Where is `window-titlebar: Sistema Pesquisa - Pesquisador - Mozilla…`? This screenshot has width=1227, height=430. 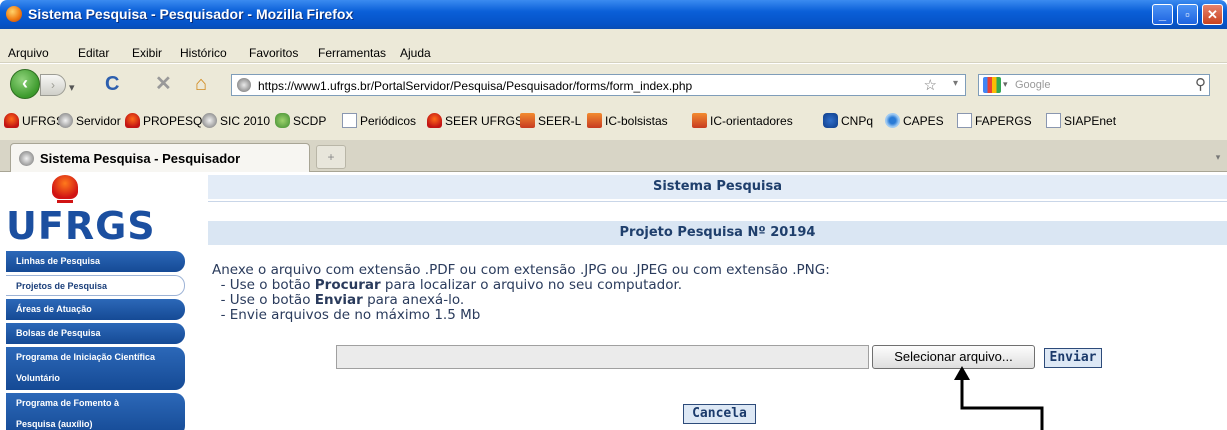
window-titlebar: Sistema Pesquisa - Pesquisador - Mozilla… is located at coordinates (613, 14).